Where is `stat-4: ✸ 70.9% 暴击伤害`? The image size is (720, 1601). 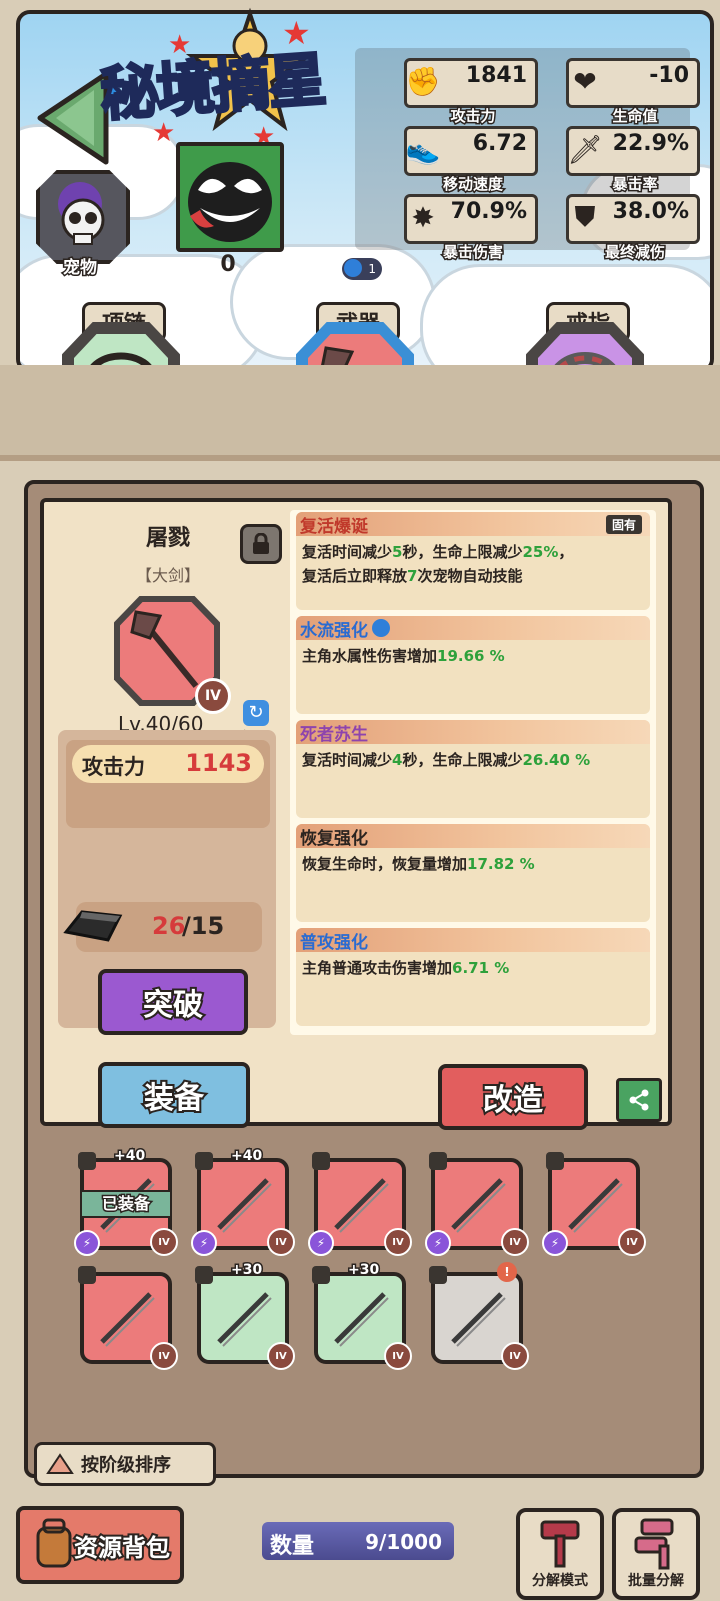 stat-4: ✸ 70.9% 暴击伤害 is located at coordinates (471, 228).